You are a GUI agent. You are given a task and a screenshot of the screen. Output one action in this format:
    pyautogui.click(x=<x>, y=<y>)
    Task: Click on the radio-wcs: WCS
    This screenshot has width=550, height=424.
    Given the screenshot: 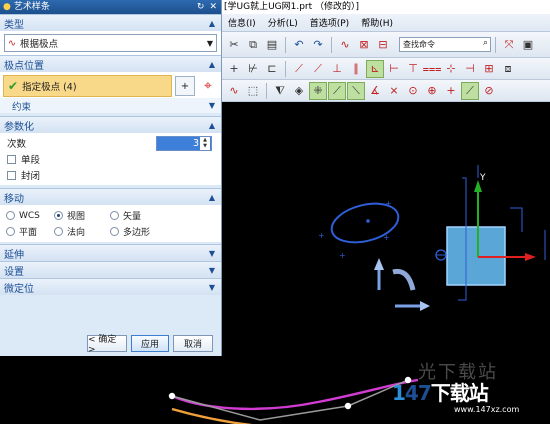 What is the action you would take?
    pyautogui.click(x=30, y=215)
    